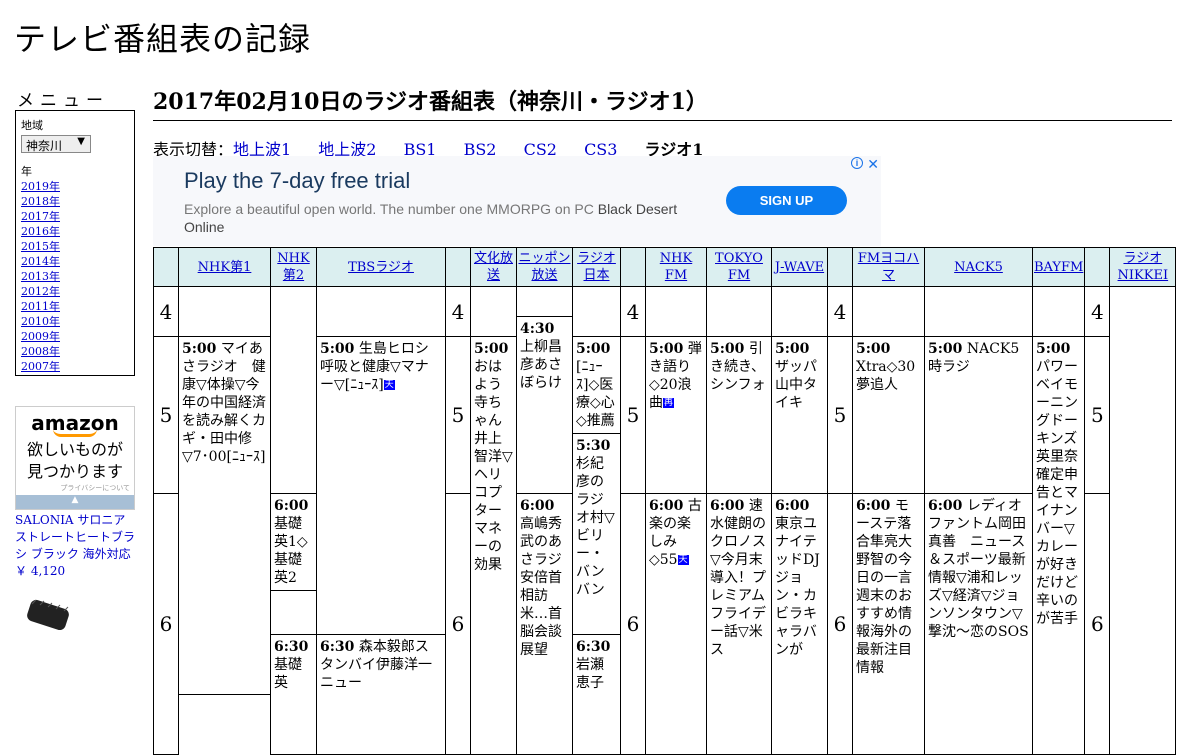 The image size is (1200, 755). What do you see at coordinates (596, 267) in the screenshot?
I see `channel-link-radio-nippon: ラジオ日本` at bounding box center [596, 267].